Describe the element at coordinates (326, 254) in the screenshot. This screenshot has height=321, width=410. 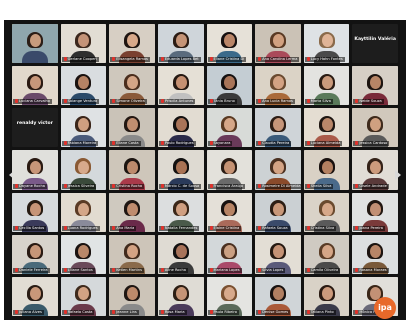
I see `participant-tile: Camila Oliveira` at that location.